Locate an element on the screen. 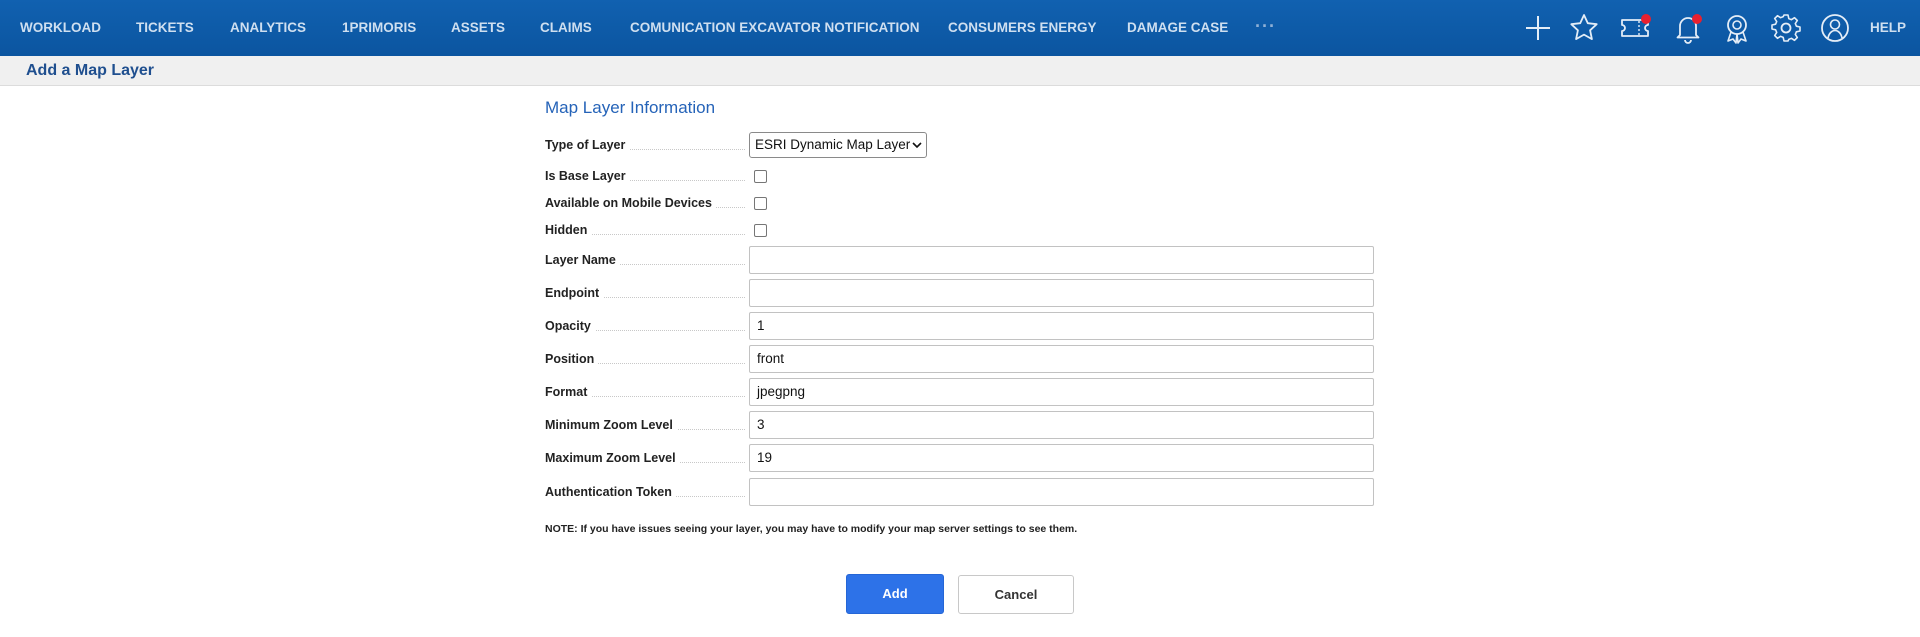 This screenshot has width=1920, height=637. nav-item-workload: WORKLOAD is located at coordinates (60, 28).